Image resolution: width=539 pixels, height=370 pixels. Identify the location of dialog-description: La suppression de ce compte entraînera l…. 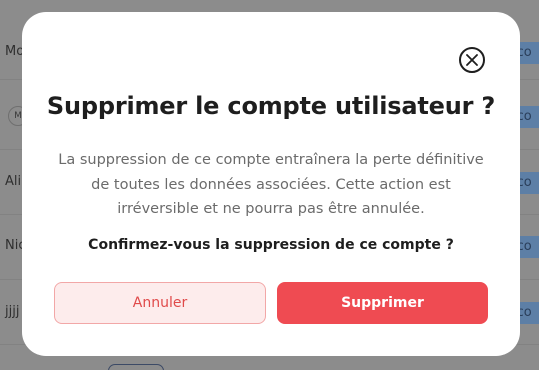
(271, 184).